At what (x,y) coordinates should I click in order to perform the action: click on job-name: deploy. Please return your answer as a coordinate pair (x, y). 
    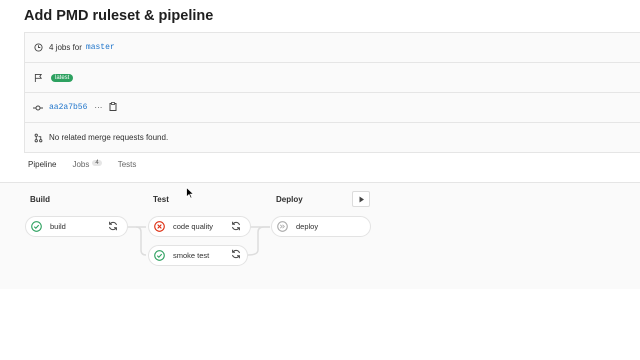
    Looking at the image, I should click on (307, 226).